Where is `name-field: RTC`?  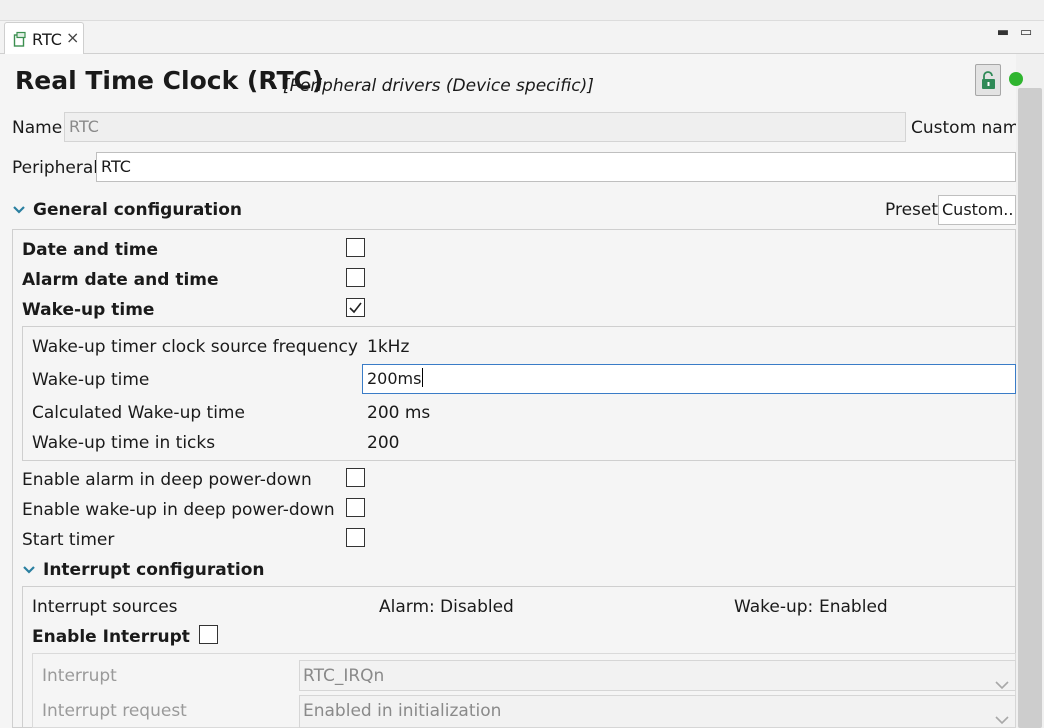
name-field: RTC is located at coordinates (485, 127).